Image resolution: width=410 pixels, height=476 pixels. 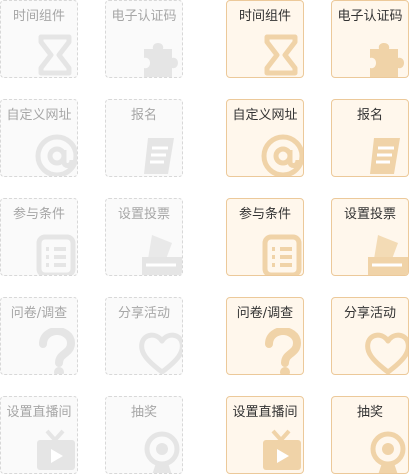 I want to click on active-tile-9: 设置直播间, so click(x=265, y=435).